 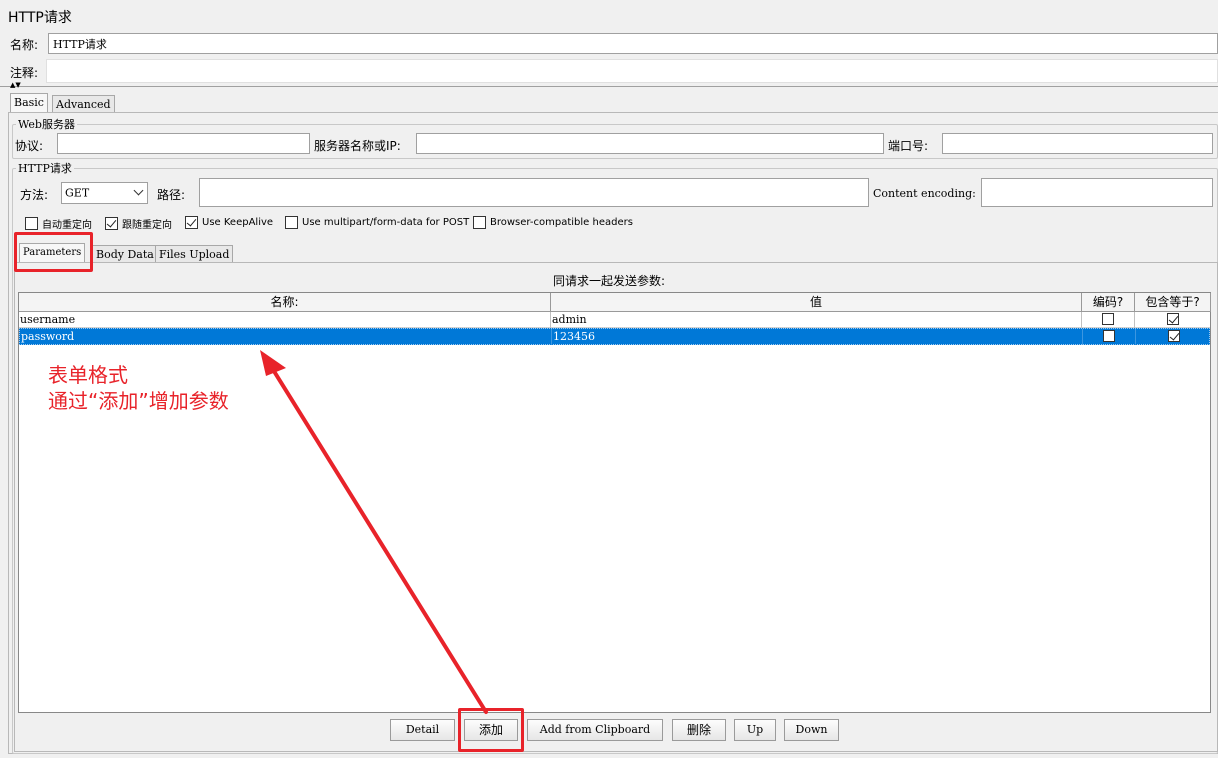 What do you see at coordinates (273, 363) in the screenshot?
I see `annotation-arrow-head` at bounding box center [273, 363].